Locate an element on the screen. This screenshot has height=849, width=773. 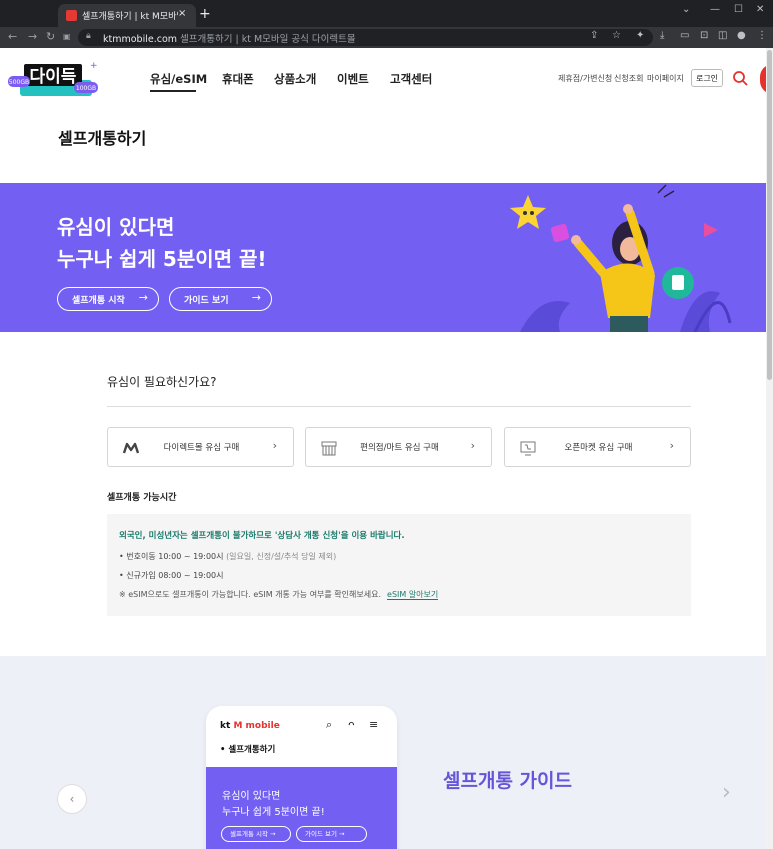
buy-open-market-usim-label: 오픈마켓 유심 구매 is located at coordinates (598, 448).